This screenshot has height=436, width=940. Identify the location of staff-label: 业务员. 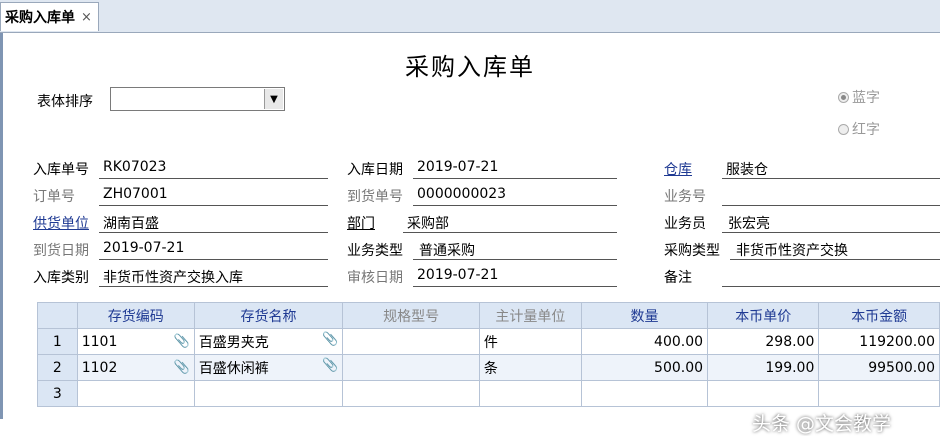
(685, 224).